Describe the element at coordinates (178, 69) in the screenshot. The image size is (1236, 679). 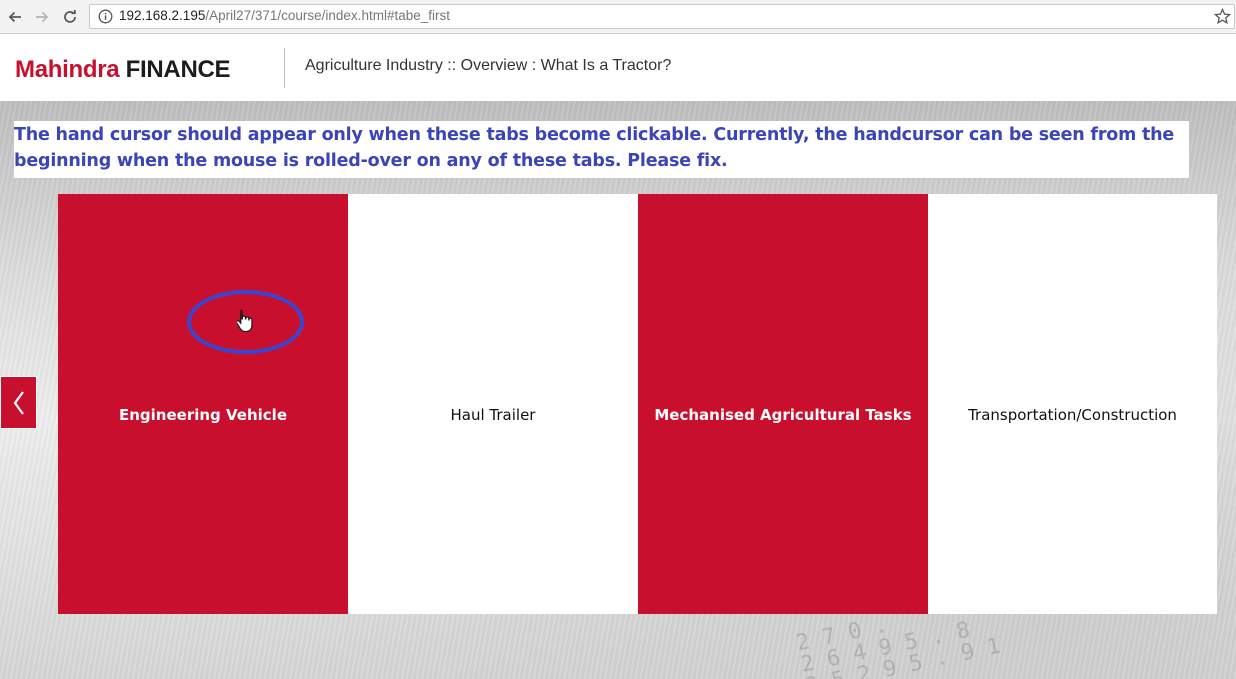
I see `logo-suffix: FINANCE` at that location.